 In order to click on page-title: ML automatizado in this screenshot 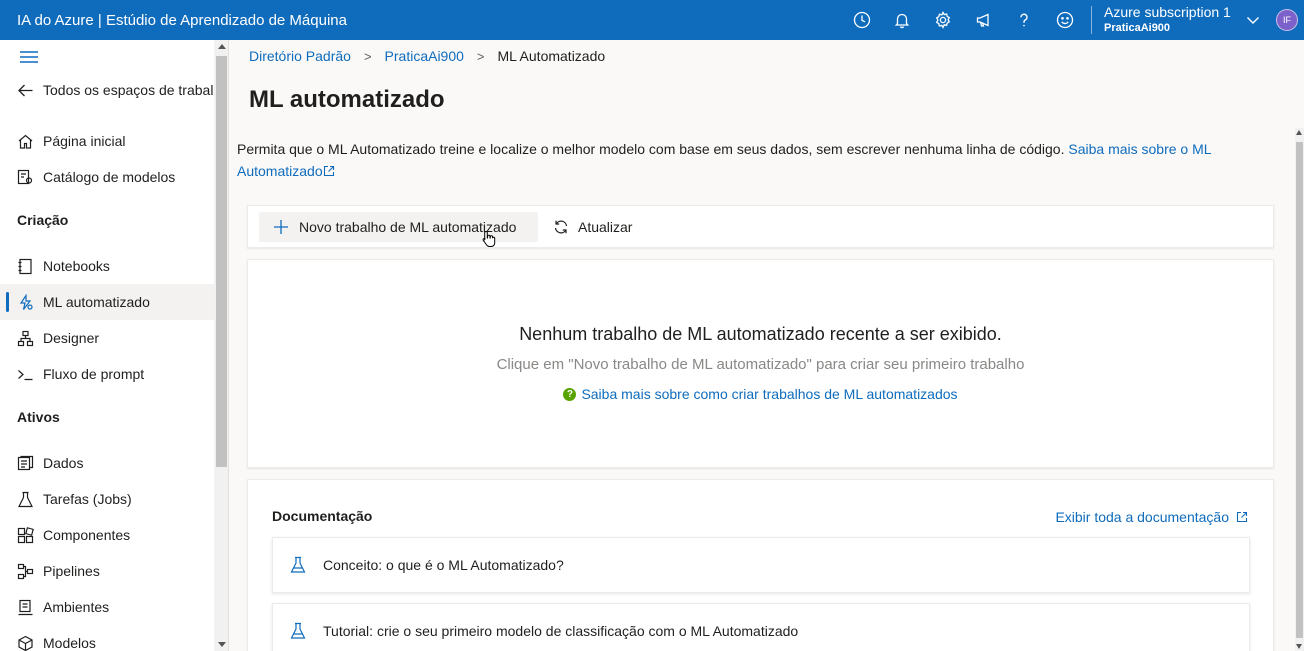, I will do `click(347, 99)`.